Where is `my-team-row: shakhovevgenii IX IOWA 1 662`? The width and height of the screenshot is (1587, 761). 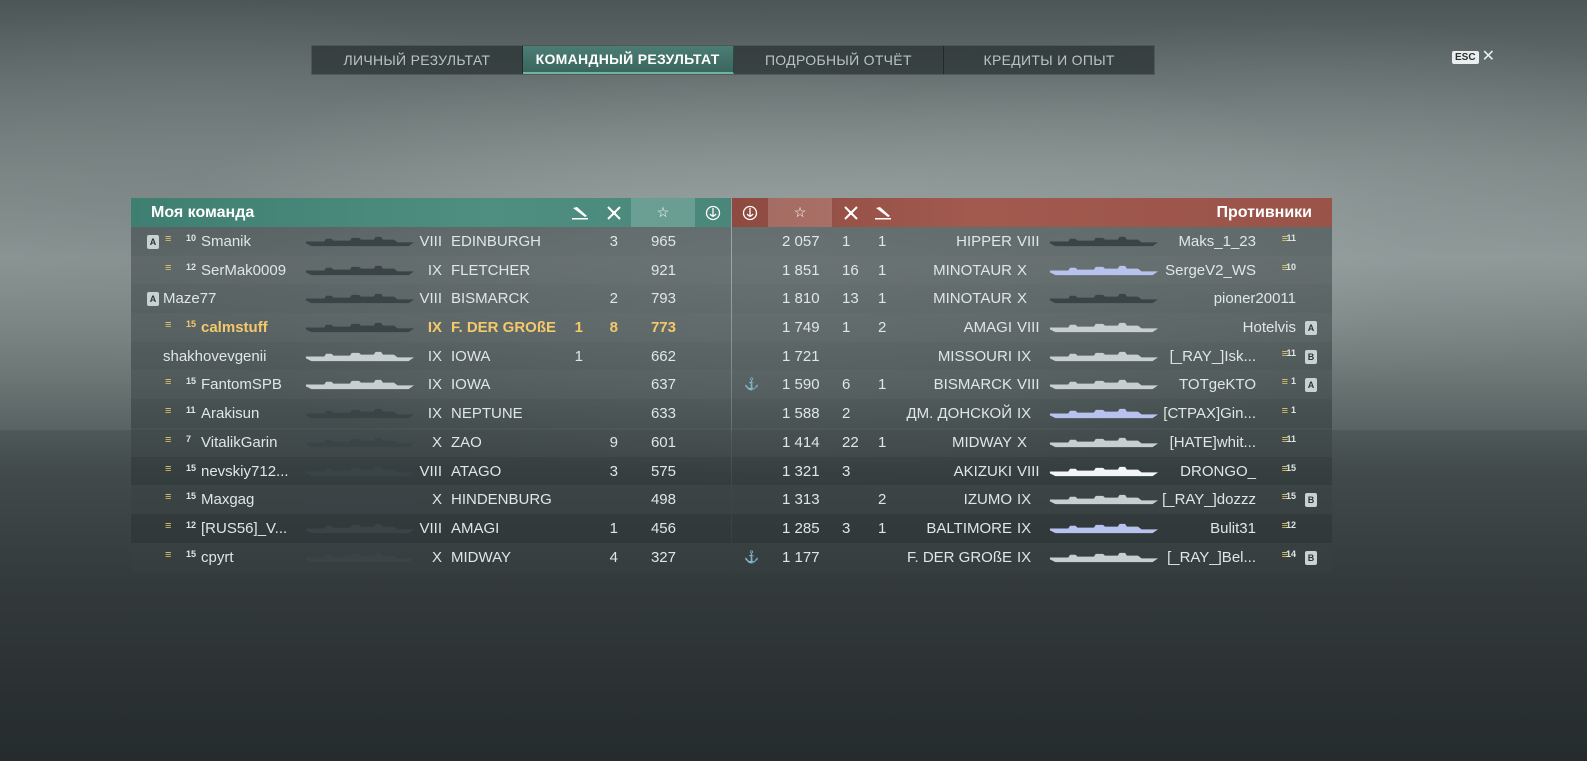 my-team-row: shakhovevgenii IX IOWA 1 662 is located at coordinates (431, 356).